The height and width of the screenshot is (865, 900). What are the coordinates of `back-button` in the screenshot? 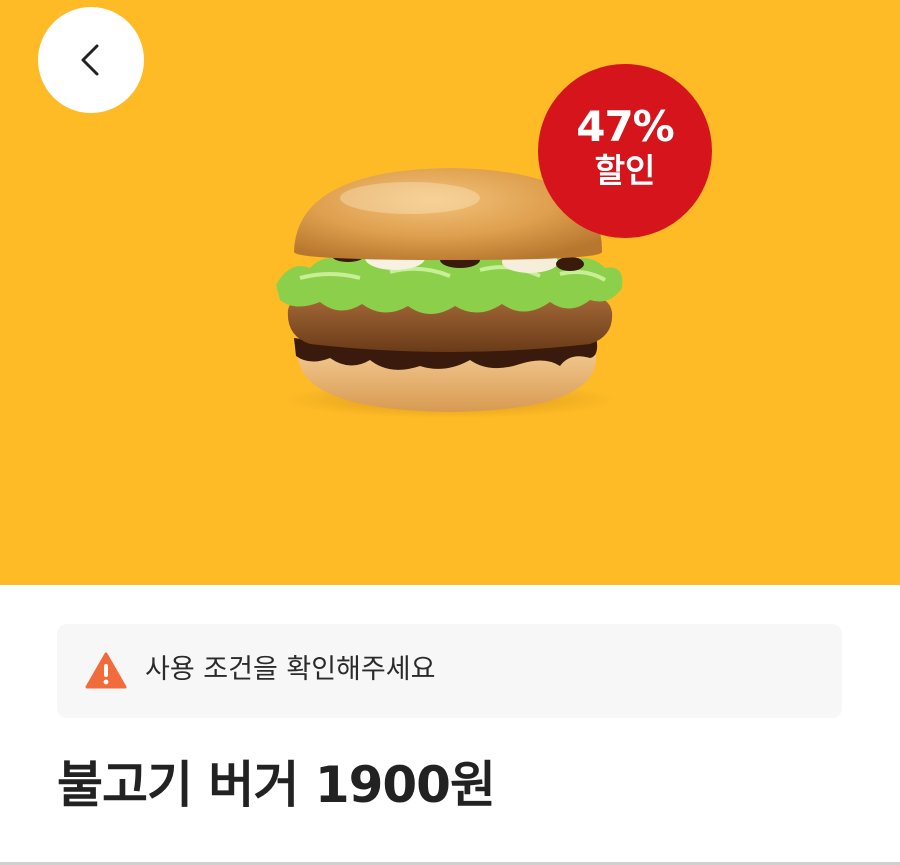 It's located at (91, 60).